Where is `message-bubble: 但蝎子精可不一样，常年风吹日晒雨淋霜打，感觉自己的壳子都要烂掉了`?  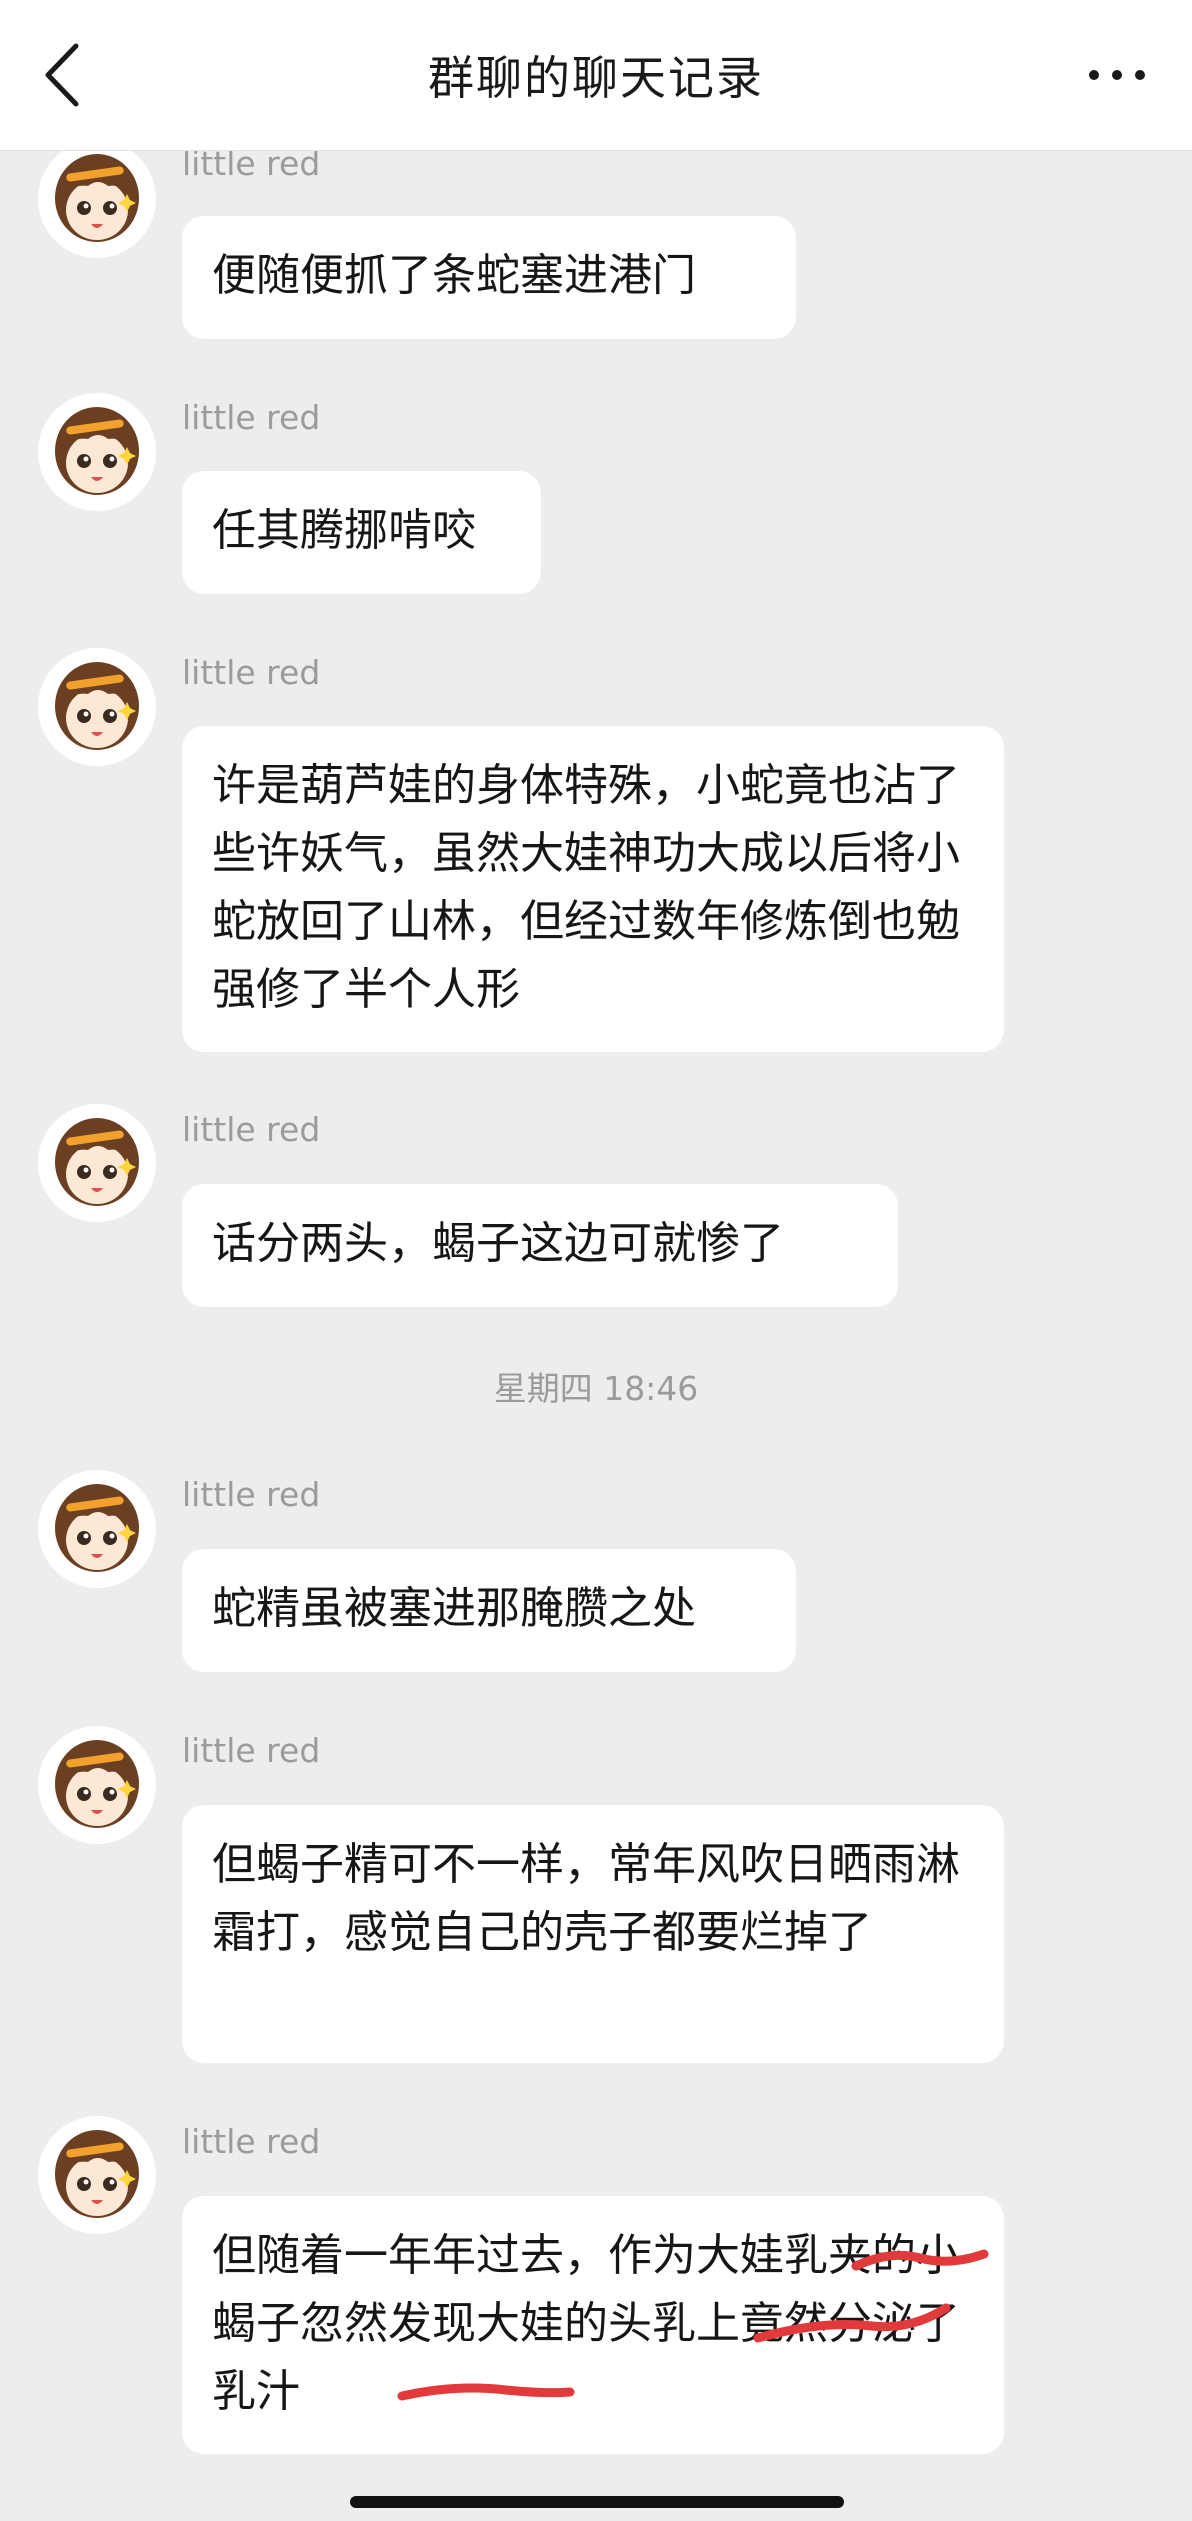
message-bubble: 但蝎子精可不一样，常年风吹日晒雨淋霜打，感觉自己的壳子都要烂掉了 is located at coordinates (593, 1934).